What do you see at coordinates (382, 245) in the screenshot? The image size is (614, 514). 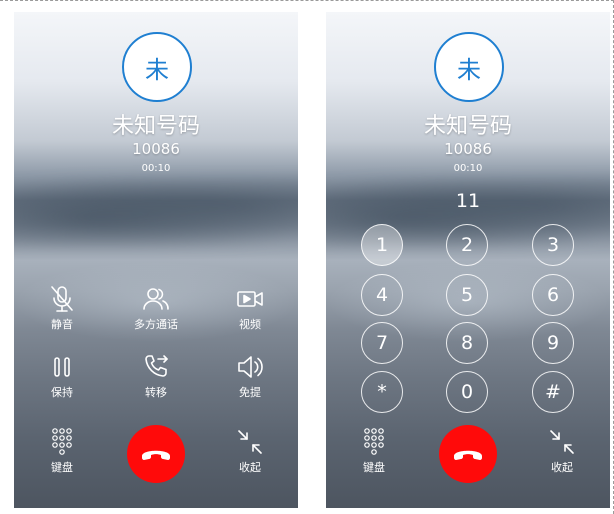 I see `dial-key-1: 1` at bounding box center [382, 245].